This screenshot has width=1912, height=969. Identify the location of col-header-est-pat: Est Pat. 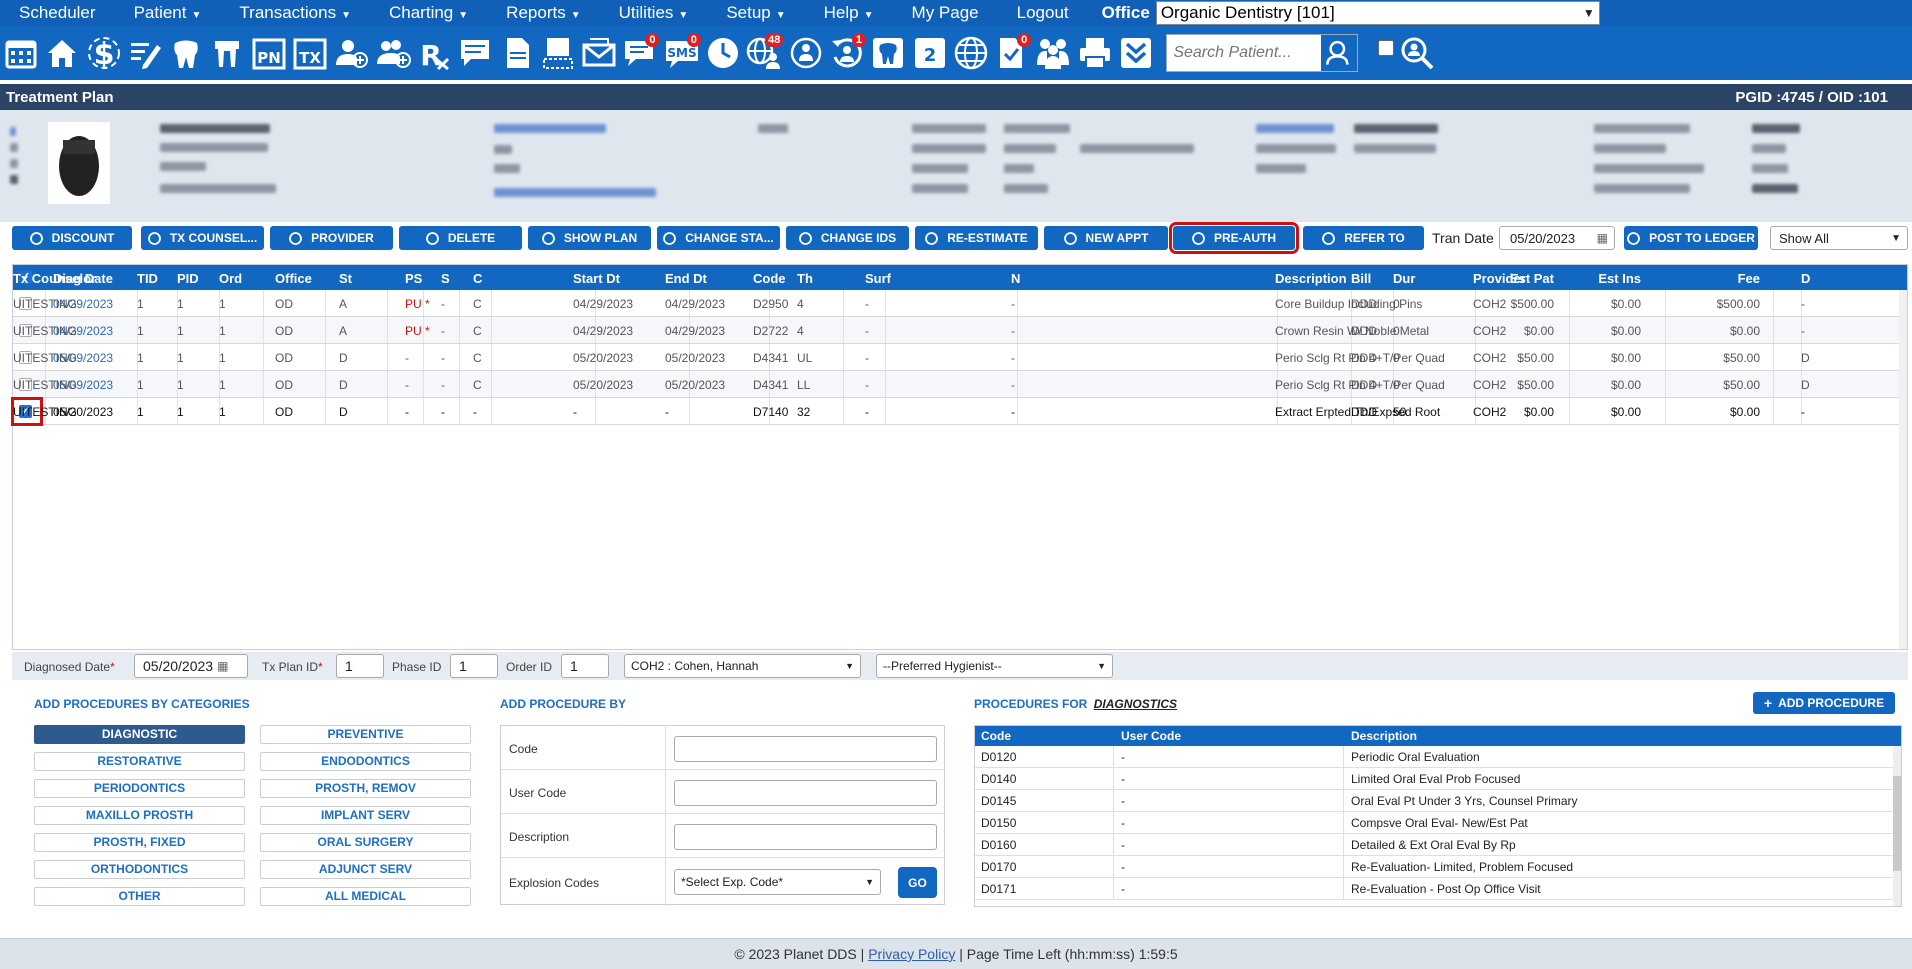
(1532, 278).